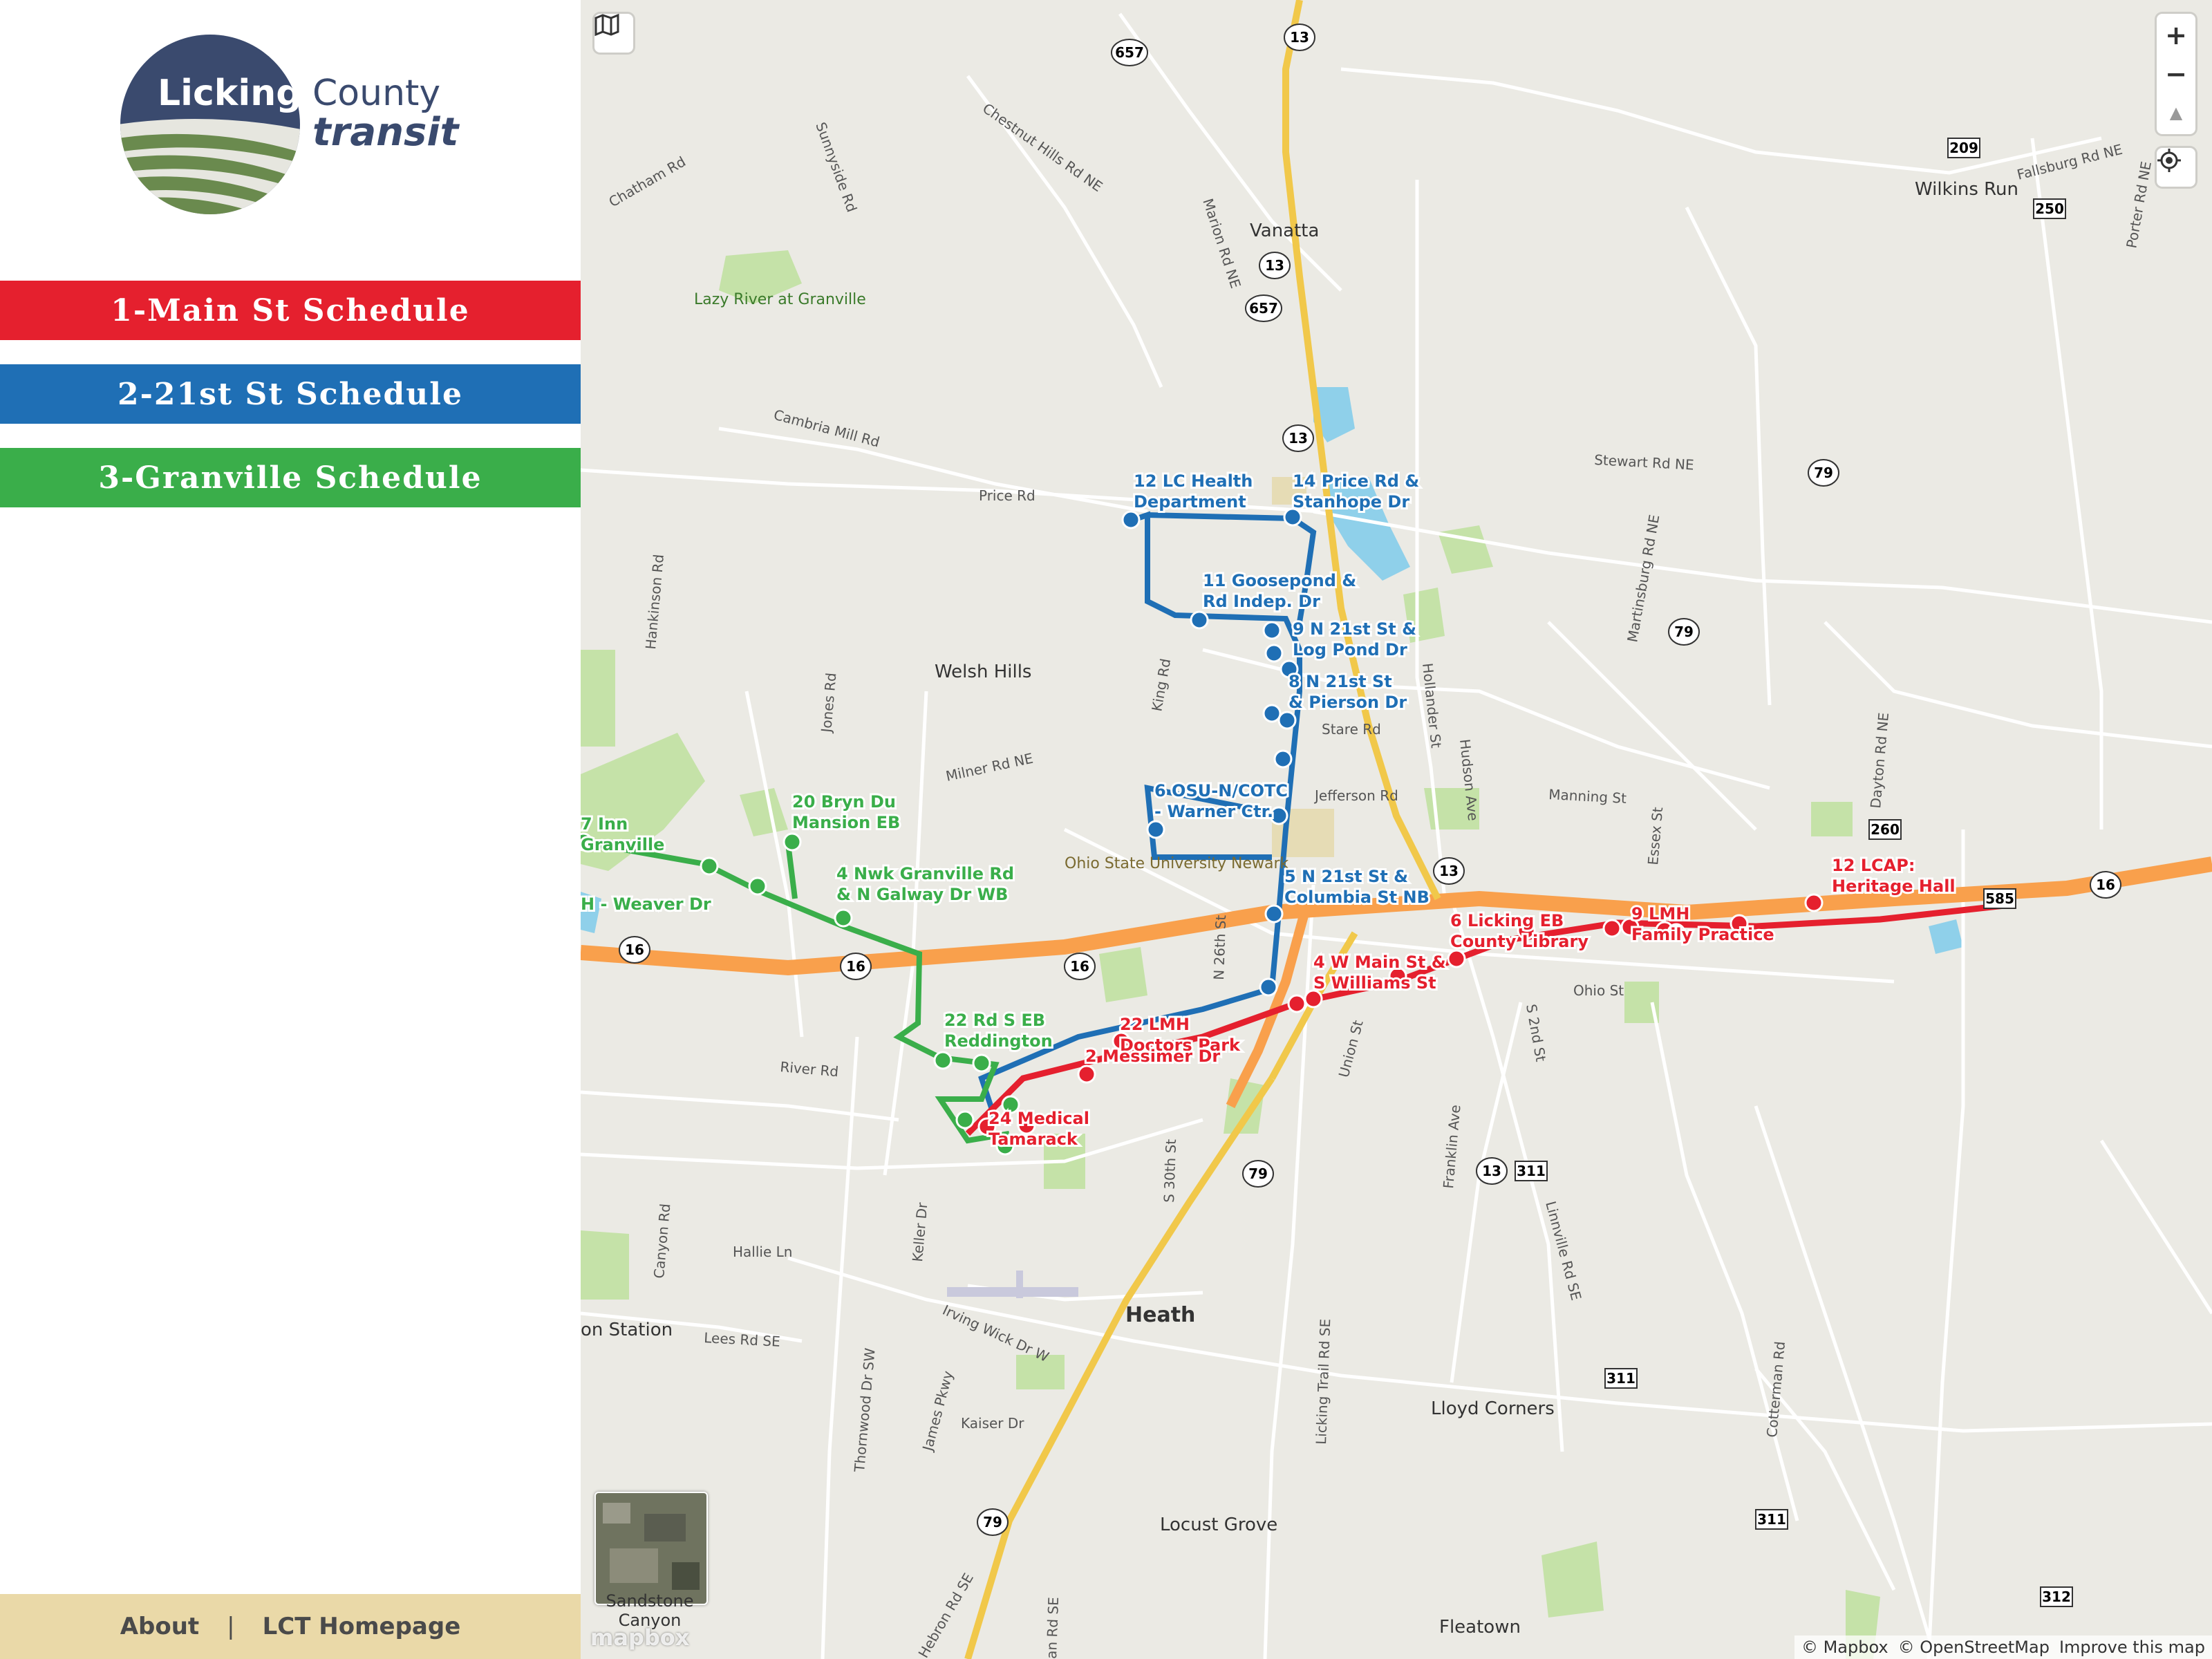  Describe the element at coordinates (2169, 160) in the screenshot. I see `geolocate-icon` at that location.